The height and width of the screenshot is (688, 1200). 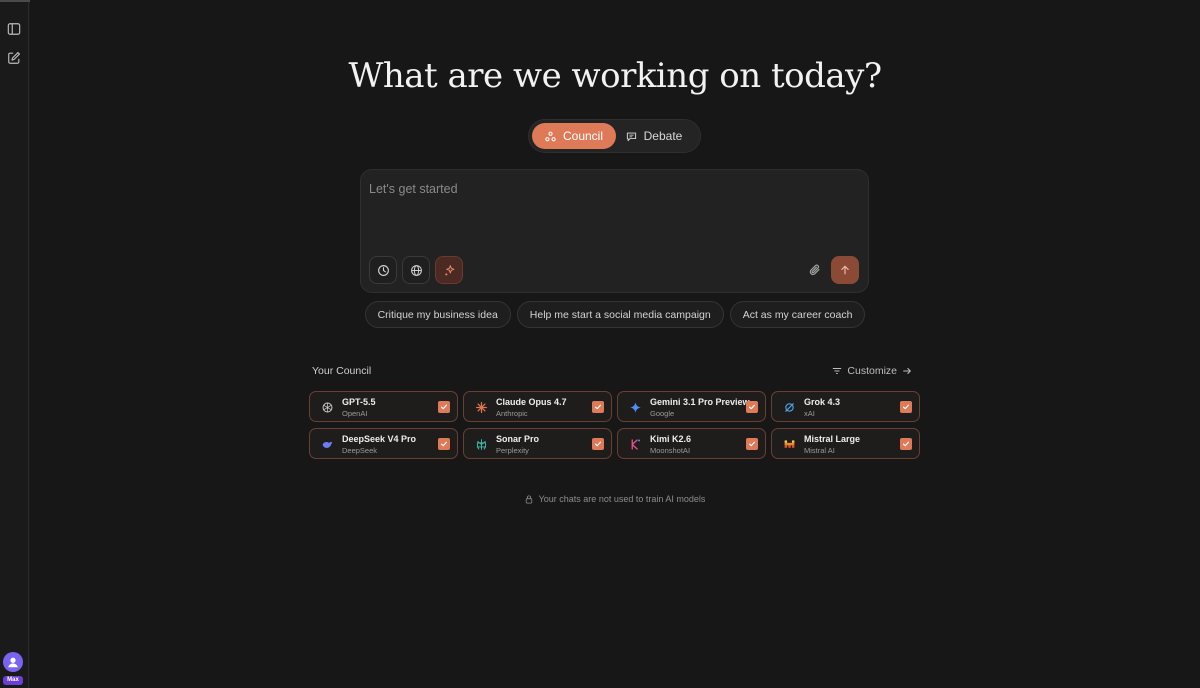 What do you see at coordinates (383, 406) in the screenshot?
I see `model-card-gpt: GPT-5.5 OpenAI` at bounding box center [383, 406].